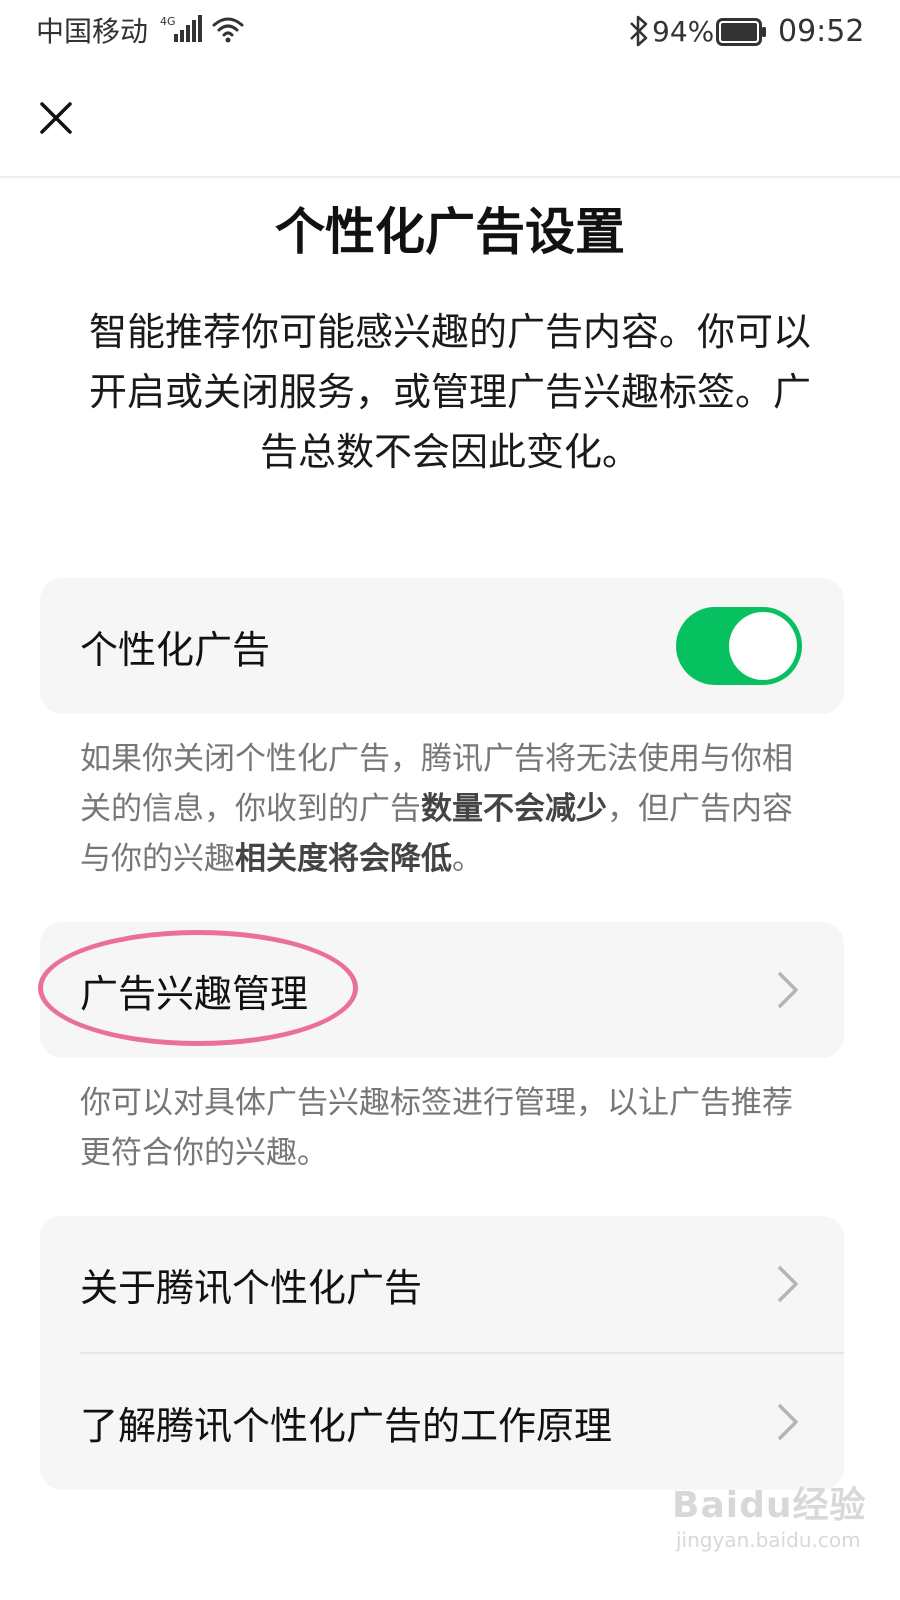  I want to click on desc-bold-quantity: 数量不会减少, so click(514, 809).